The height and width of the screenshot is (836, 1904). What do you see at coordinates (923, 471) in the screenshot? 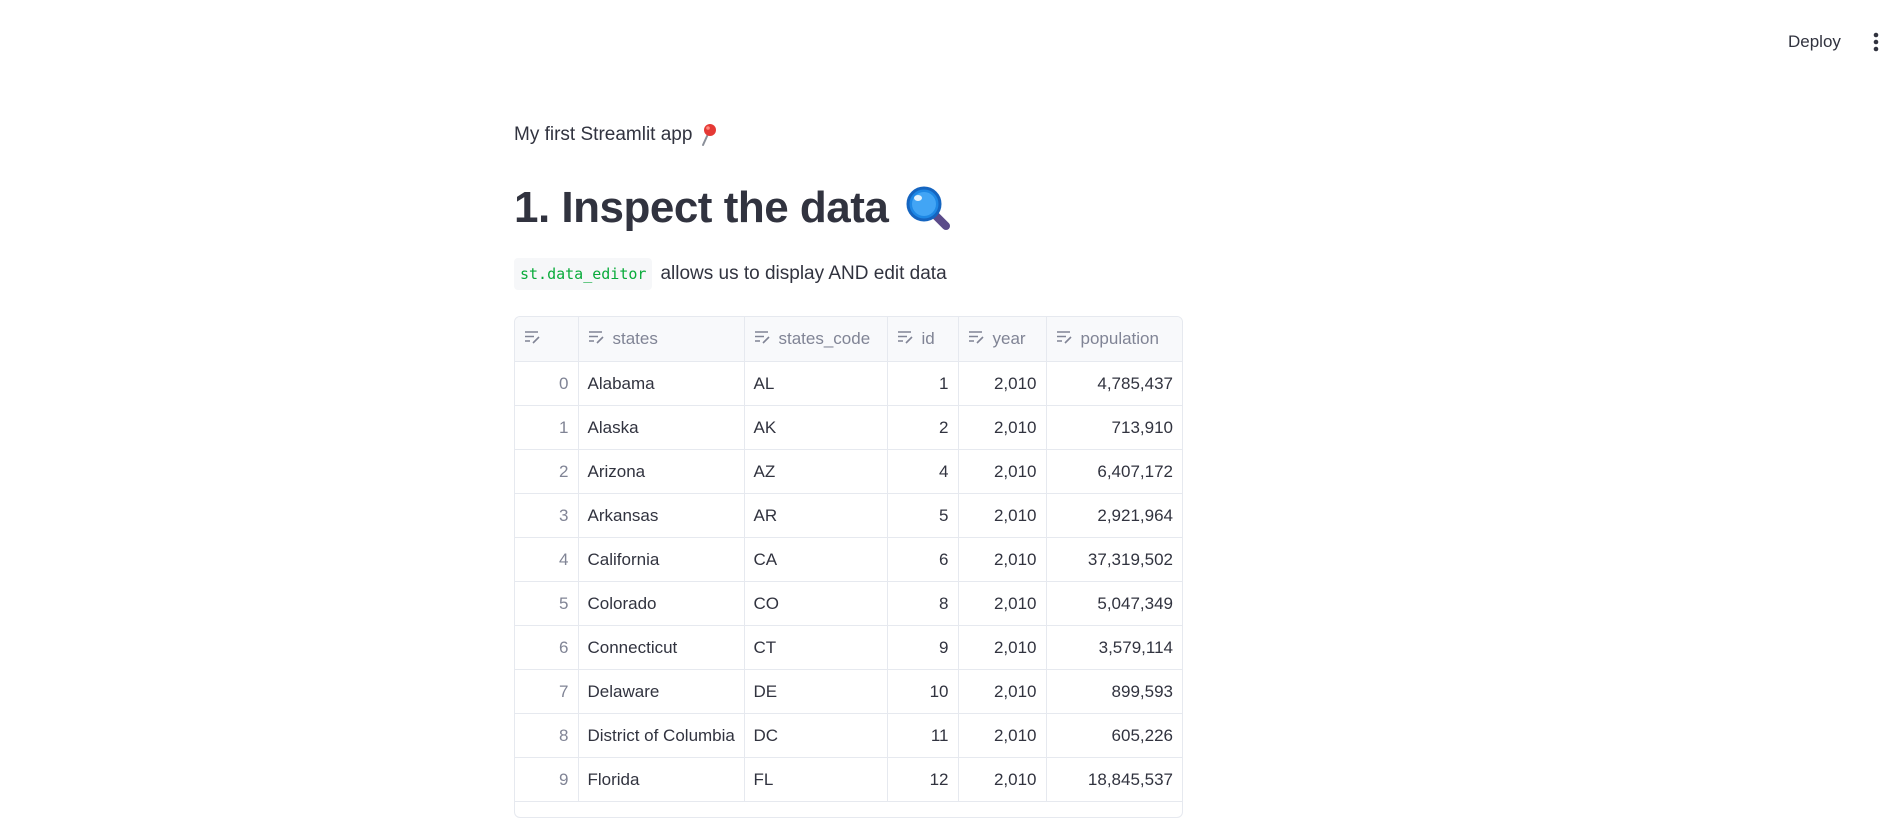
I see `table-cell-id: 4` at bounding box center [923, 471].